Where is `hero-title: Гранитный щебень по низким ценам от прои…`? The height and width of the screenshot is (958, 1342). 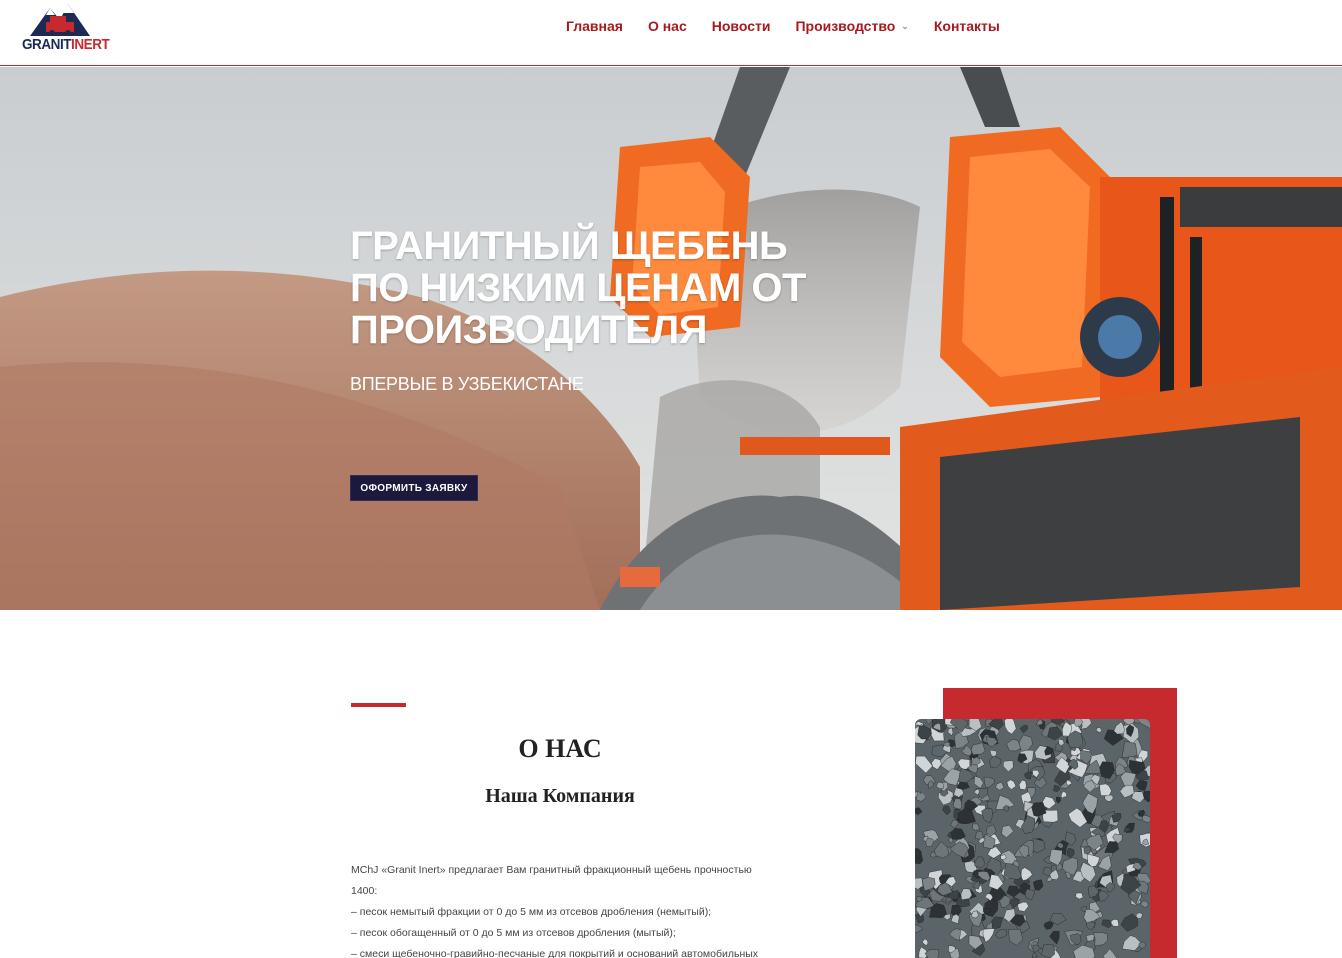 hero-title: Гранитный щебень по низким ценам от прои… is located at coordinates (578, 288).